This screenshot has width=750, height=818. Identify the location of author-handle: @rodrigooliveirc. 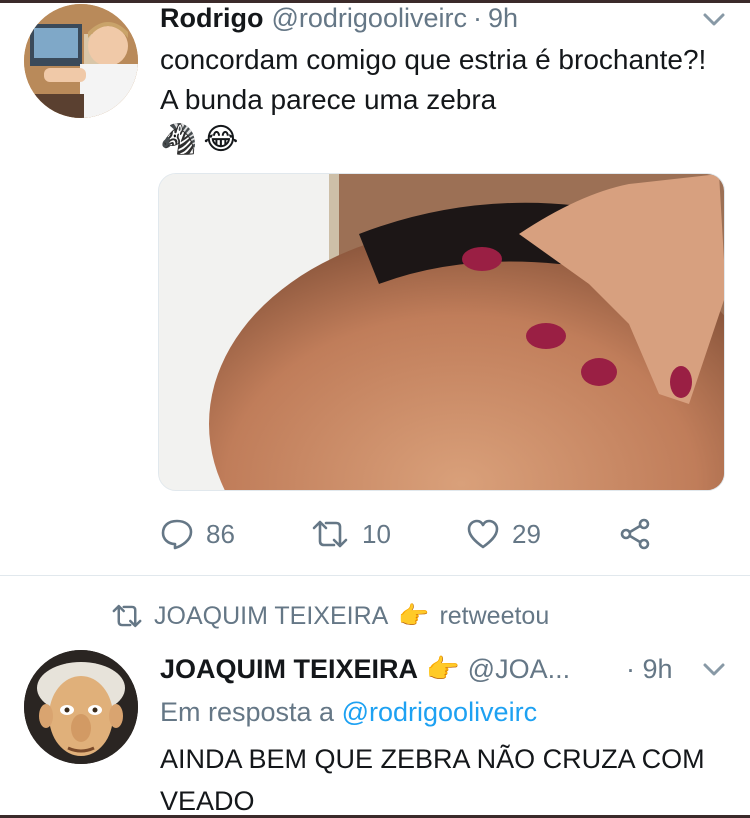
(368, 18).